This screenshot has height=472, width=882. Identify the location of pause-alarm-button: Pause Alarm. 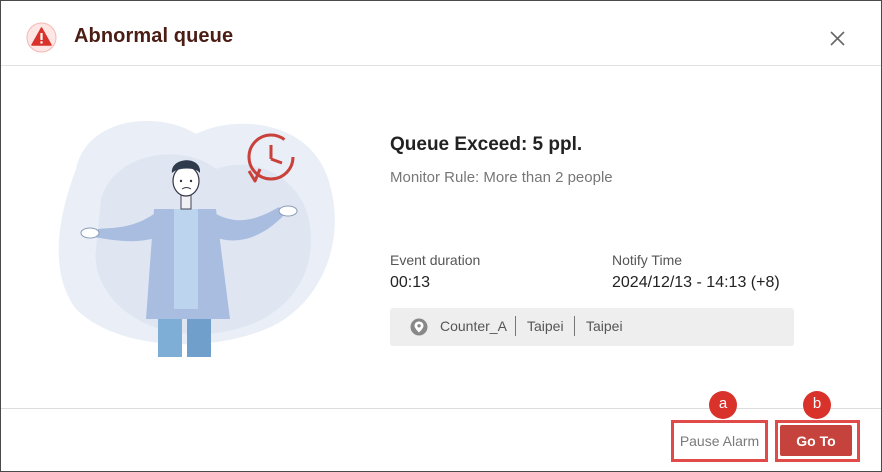
(719, 441).